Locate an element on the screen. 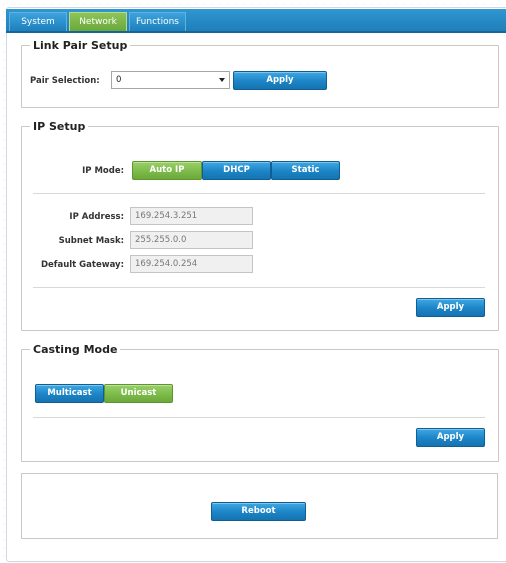  ip-setup-divider is located at coordinates (259, 193).